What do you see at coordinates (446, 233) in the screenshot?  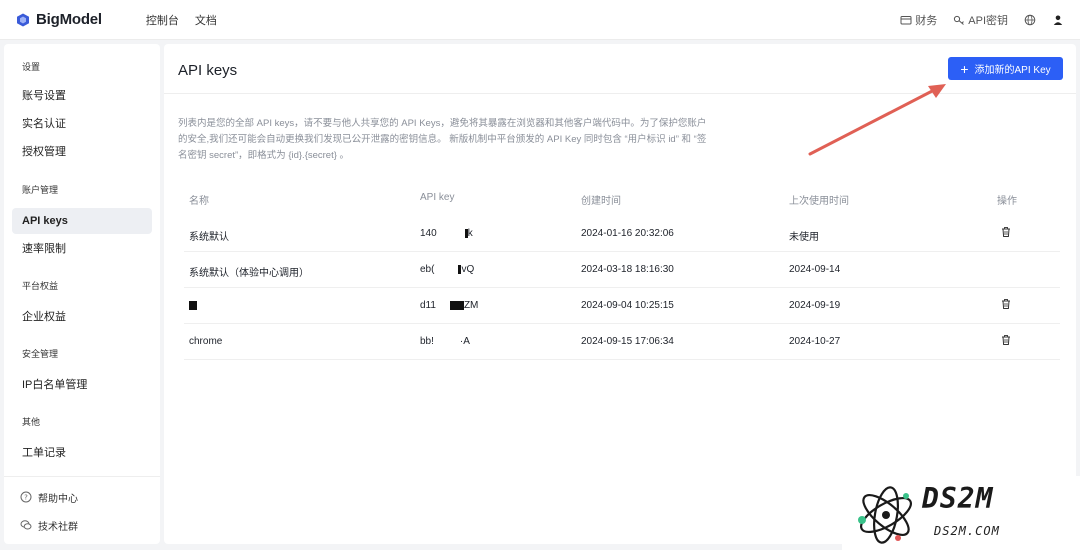 I see `api-key-value: 140 k` at bounding box center [446, 233].